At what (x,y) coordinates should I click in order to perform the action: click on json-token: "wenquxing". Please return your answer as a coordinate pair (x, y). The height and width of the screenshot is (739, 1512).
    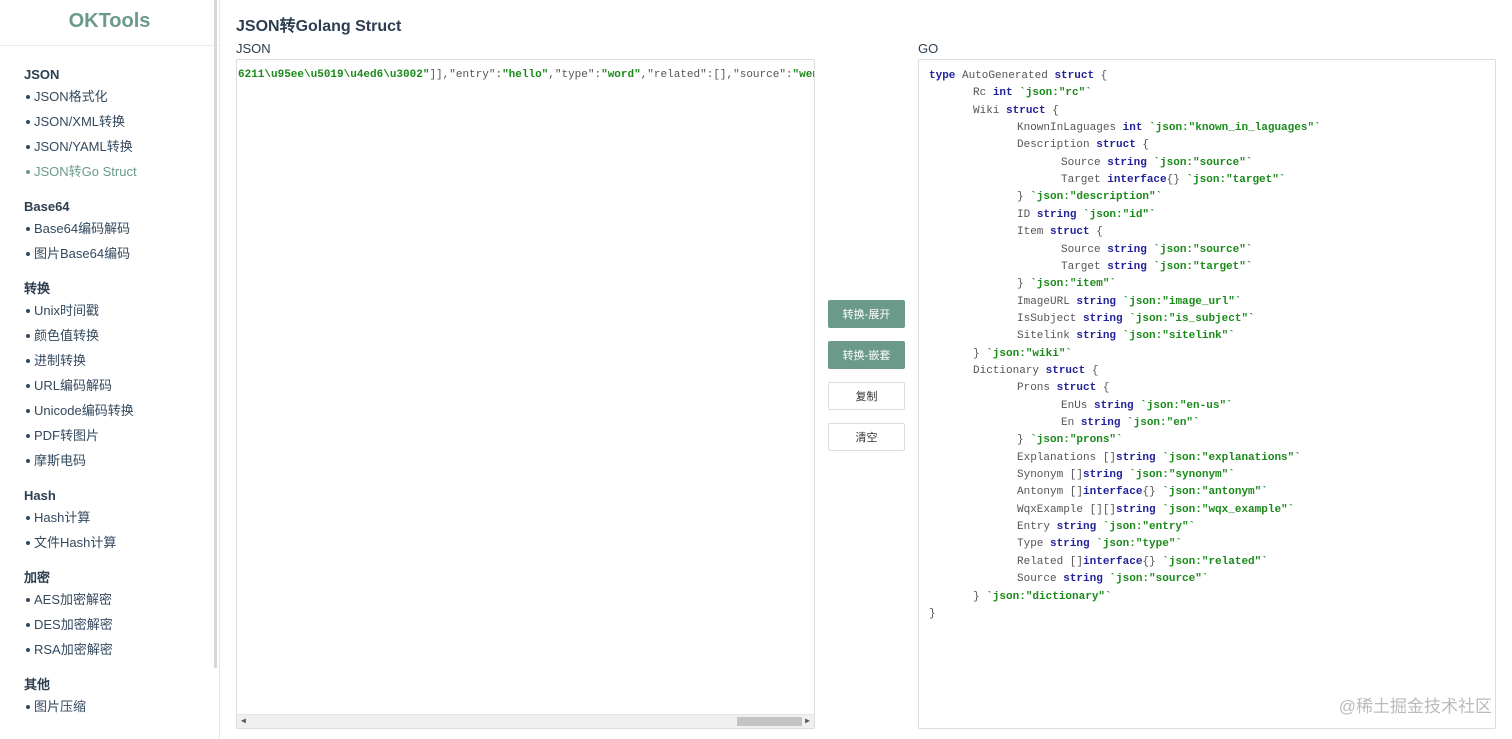
    Looking at the image, I should click on (803, 75).